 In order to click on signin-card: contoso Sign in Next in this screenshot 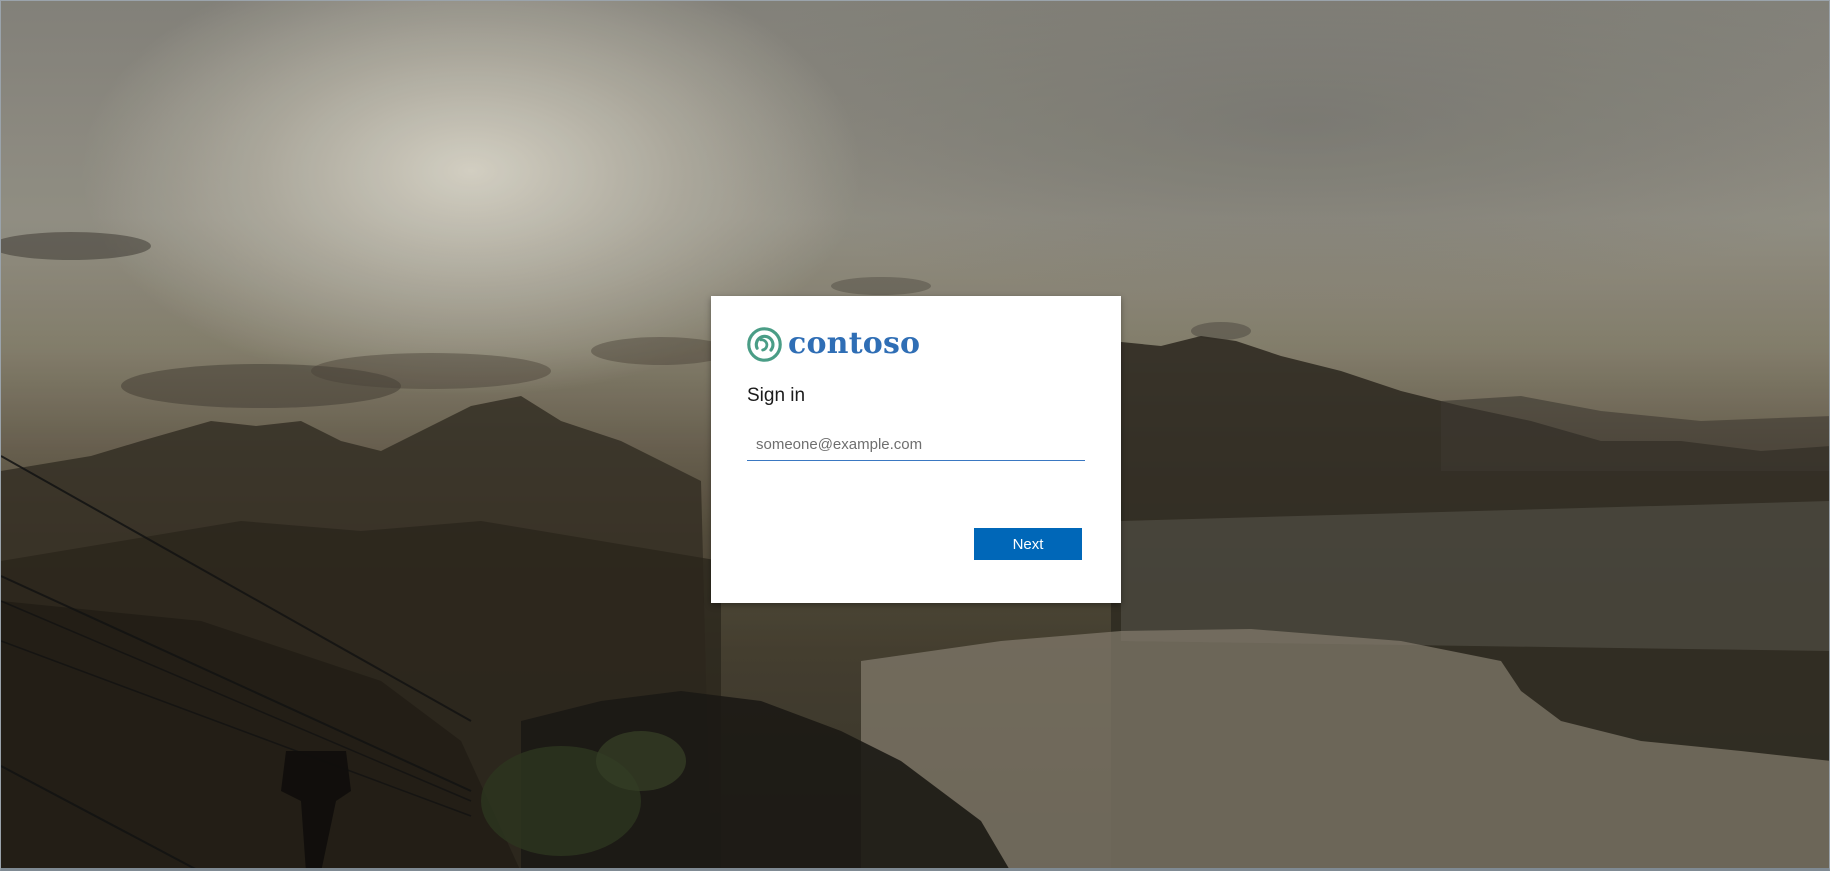, I will do `click(916, 449)`.